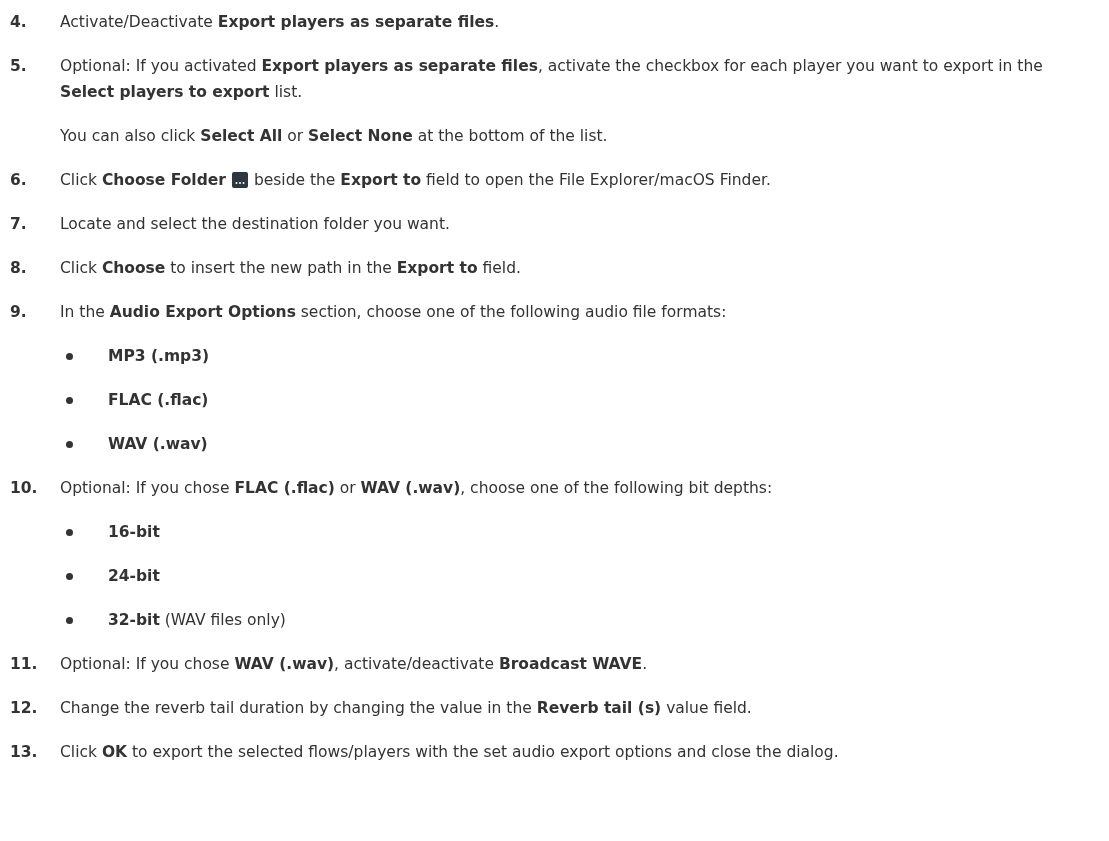  I want to click on step-number: 6., so click(19, 180).